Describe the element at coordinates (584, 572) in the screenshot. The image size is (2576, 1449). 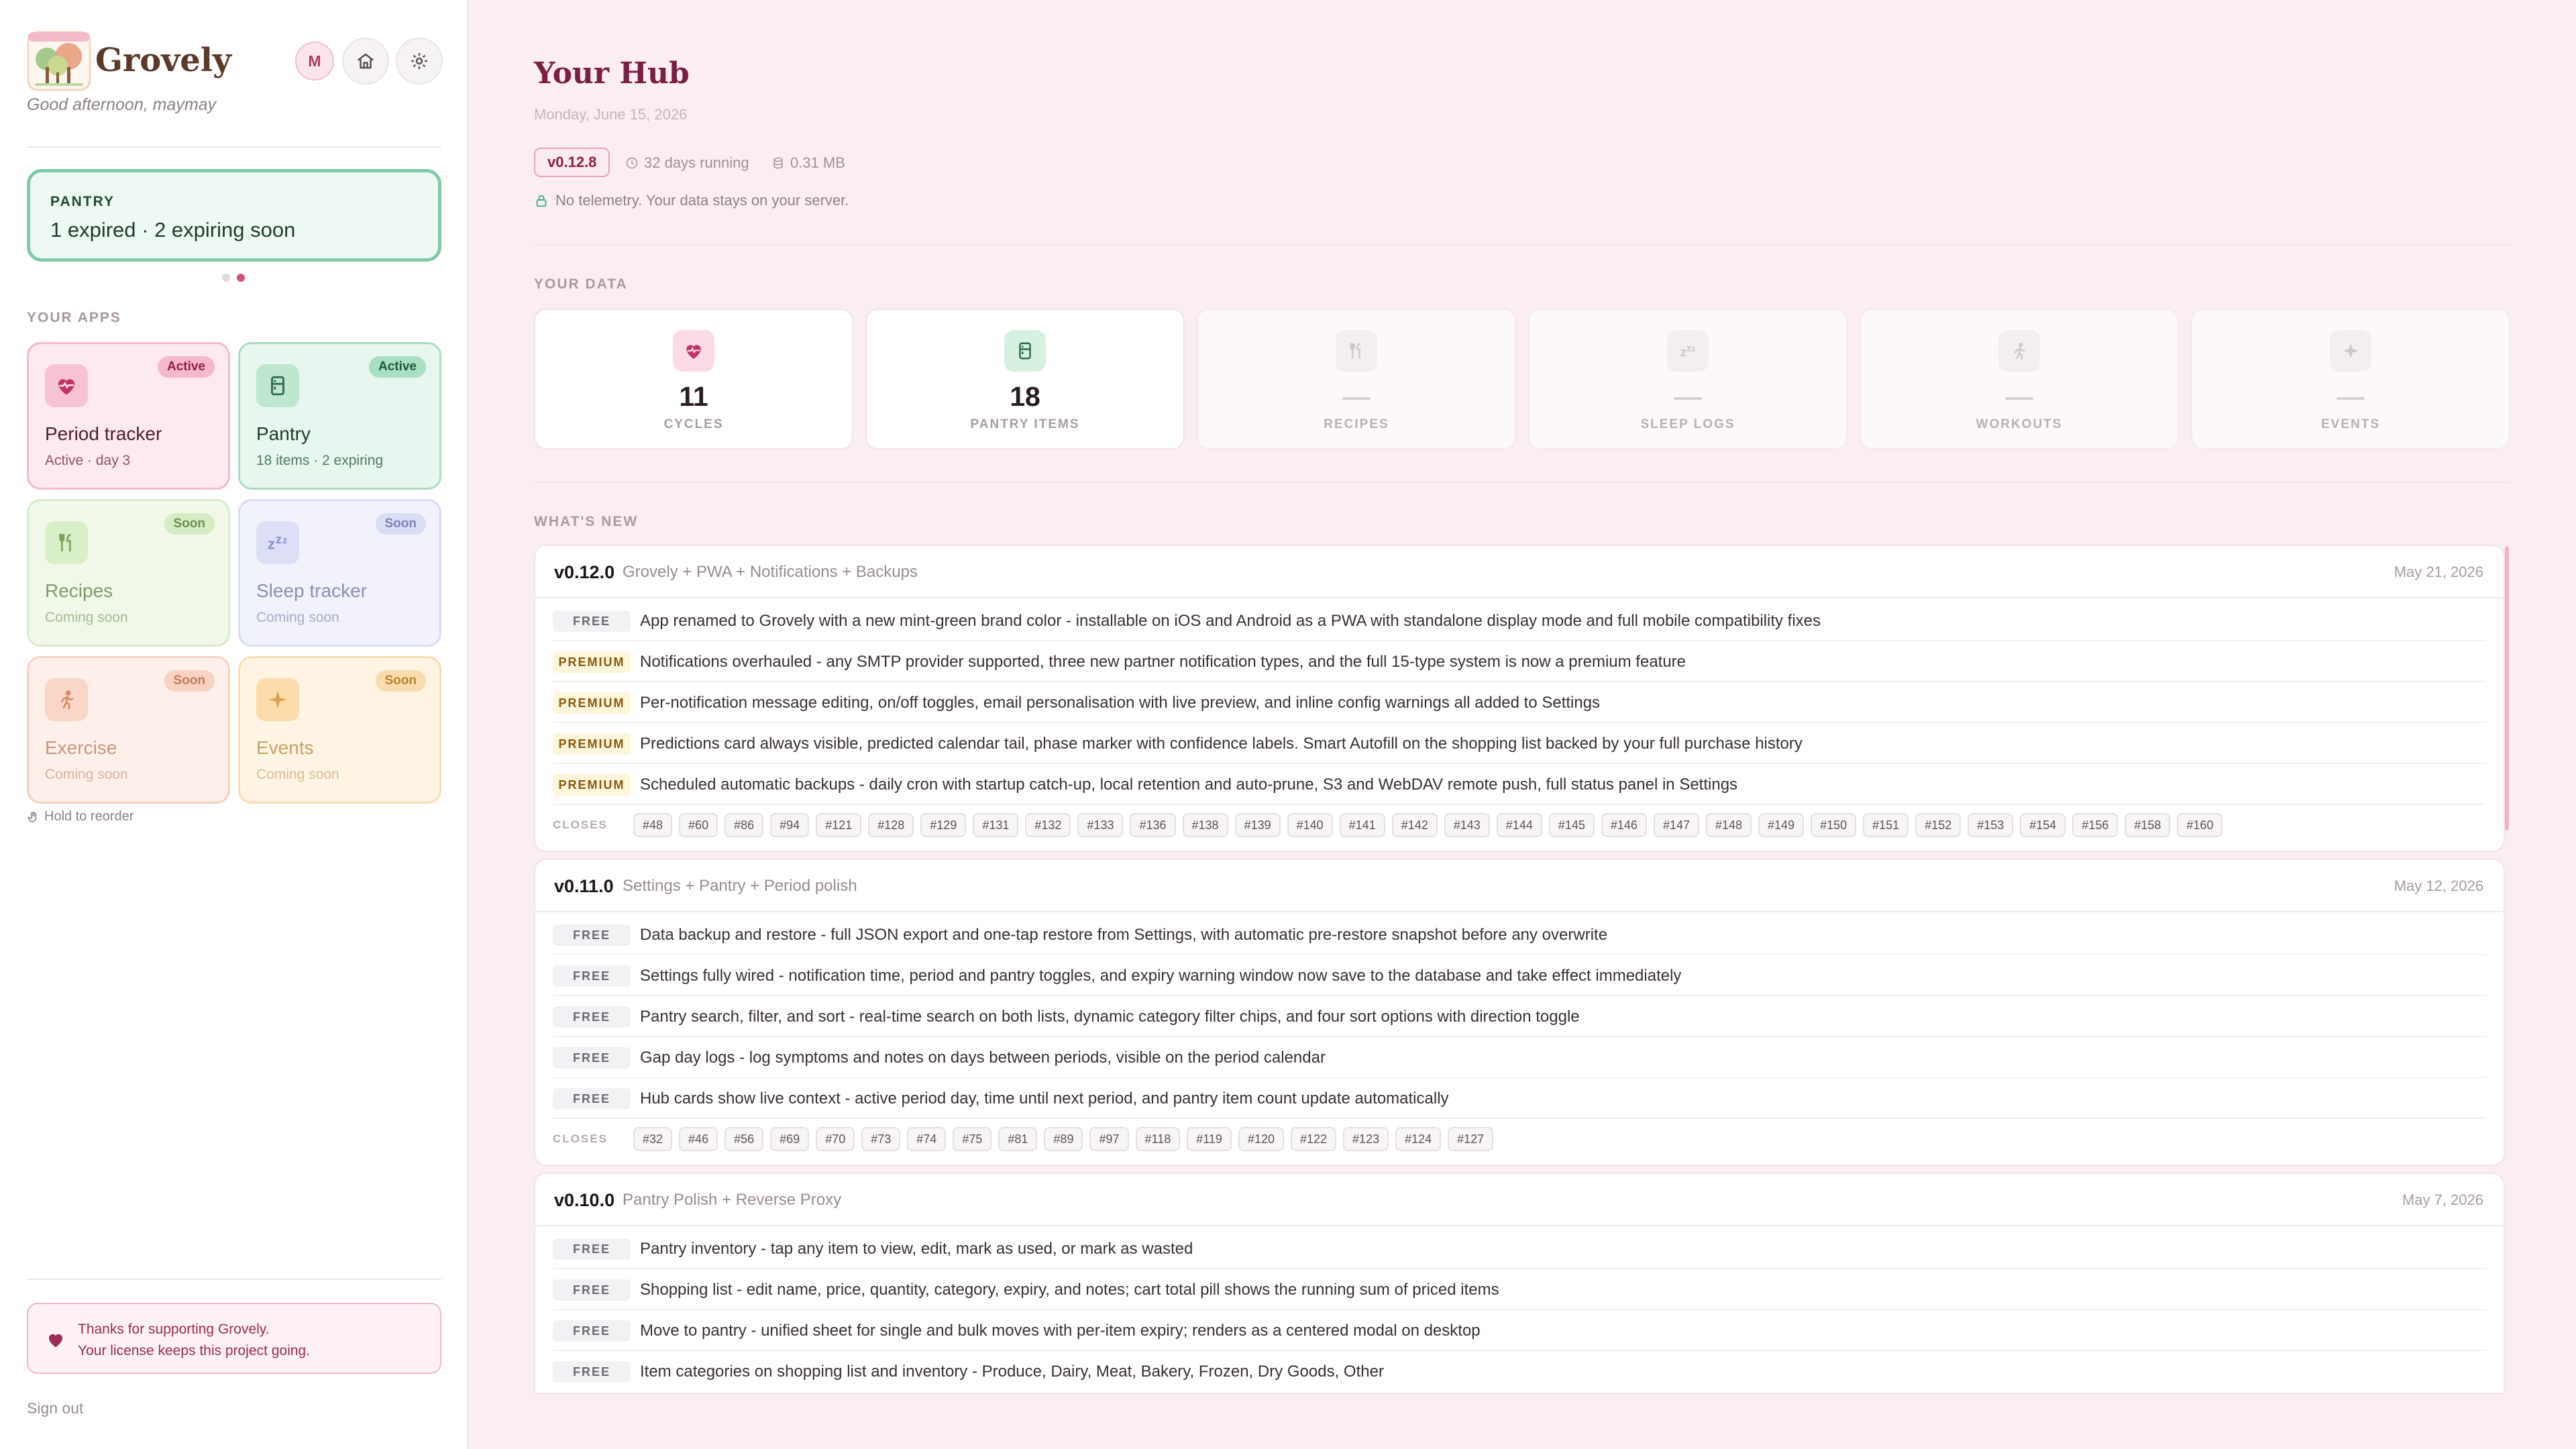
I see `release-version: v0.12.0` at that location.